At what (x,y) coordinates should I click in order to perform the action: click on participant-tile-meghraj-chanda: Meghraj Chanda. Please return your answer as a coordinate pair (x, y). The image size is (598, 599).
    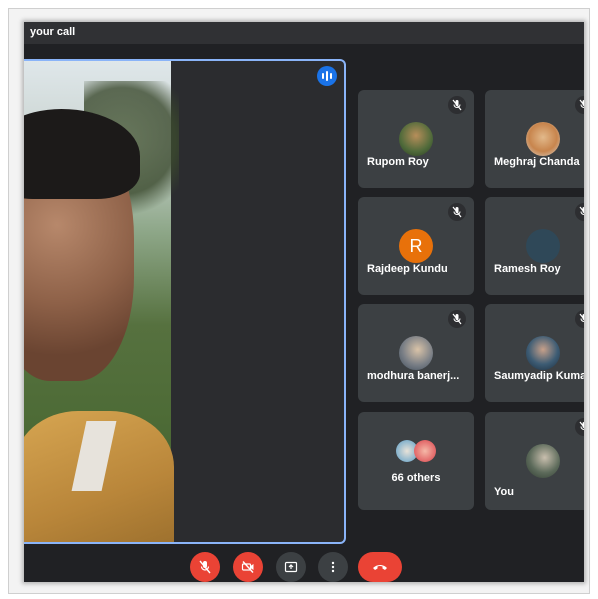
    Looking at the image, I should click on (534, 139).